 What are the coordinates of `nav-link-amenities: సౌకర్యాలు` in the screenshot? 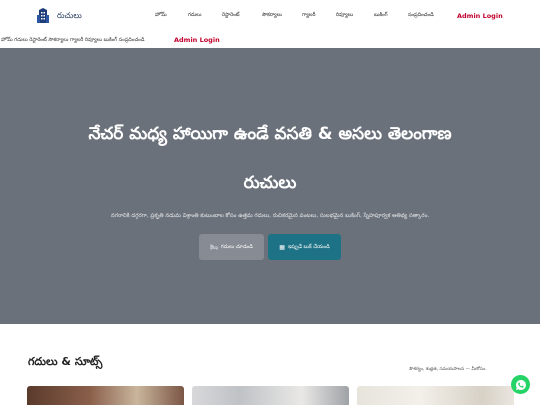 It's located at (272, 15).